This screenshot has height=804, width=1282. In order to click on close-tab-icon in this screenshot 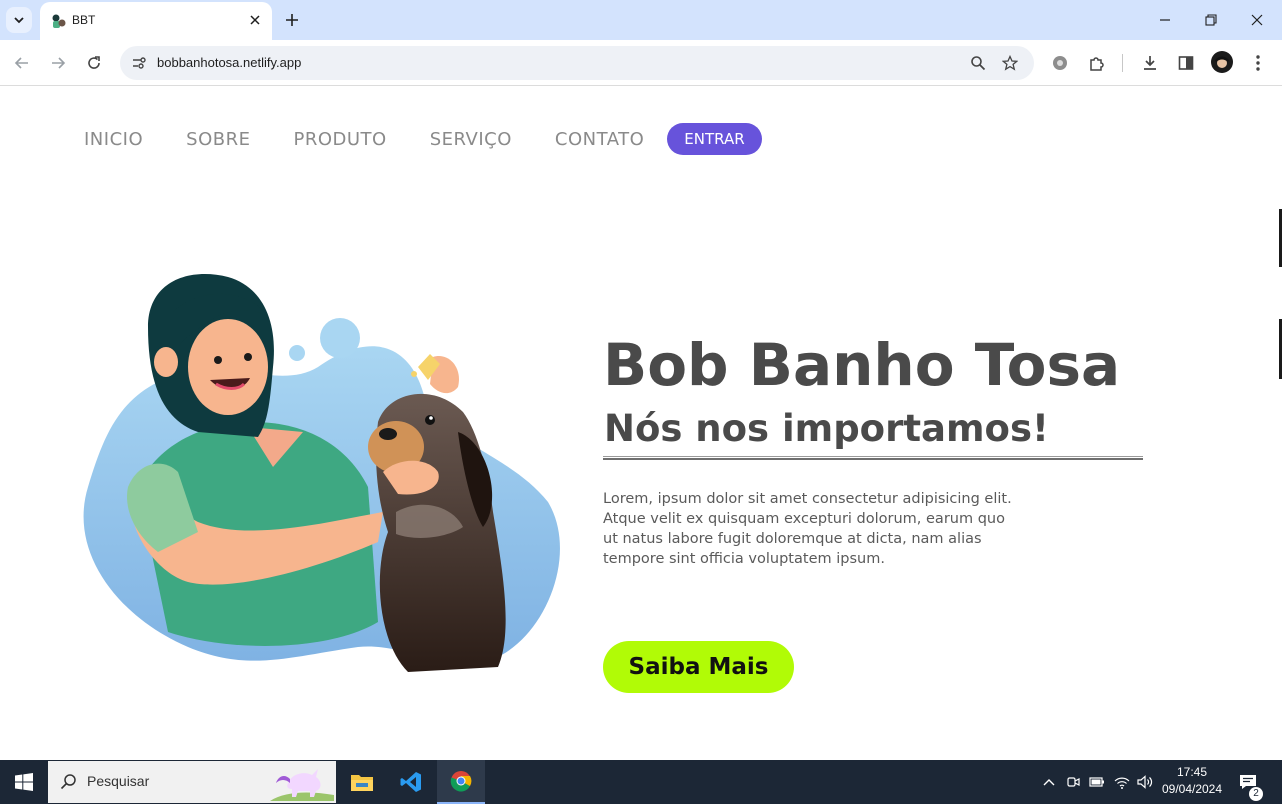, I will do `click(255, 20)`.